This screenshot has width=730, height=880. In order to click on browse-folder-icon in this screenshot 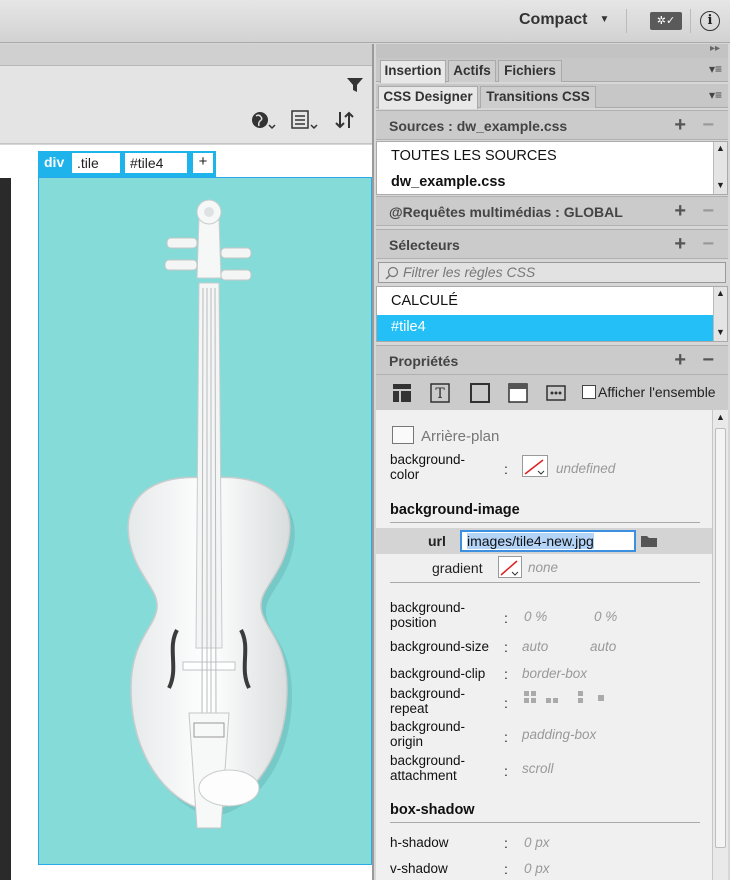, I will do `click(649, 541)`.